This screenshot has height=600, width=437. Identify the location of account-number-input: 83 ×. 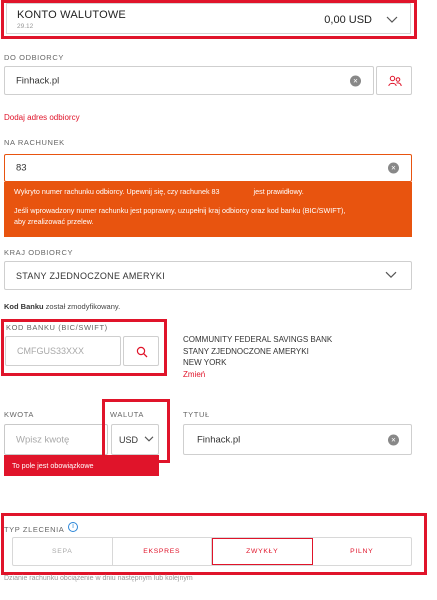
(208, 168).